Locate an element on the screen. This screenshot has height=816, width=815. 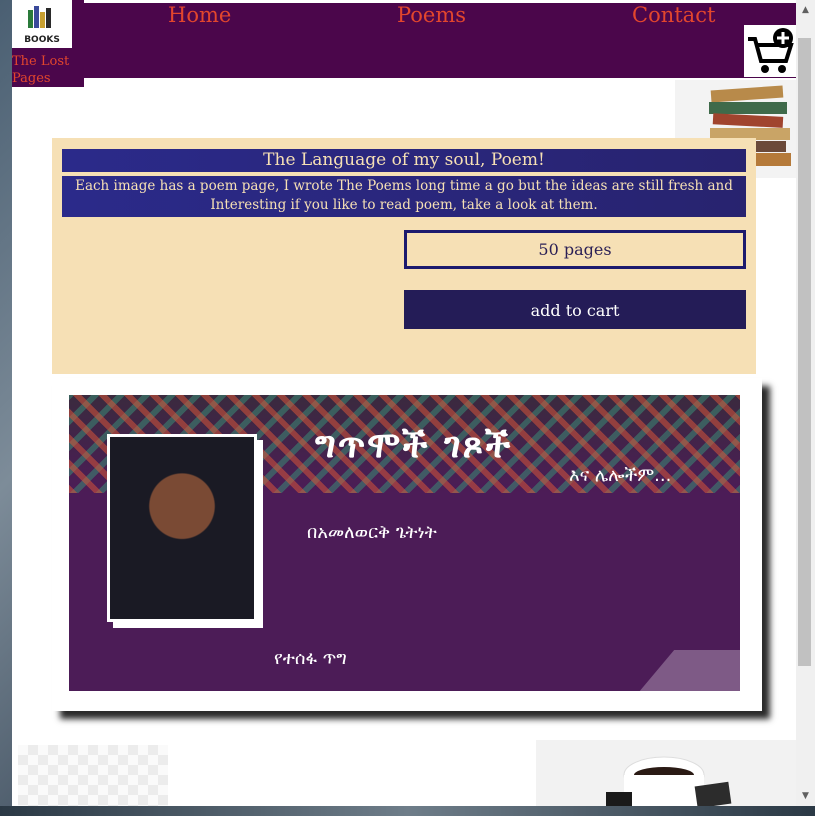
transparent-placeholder-image is located at coordinates (93, 775).